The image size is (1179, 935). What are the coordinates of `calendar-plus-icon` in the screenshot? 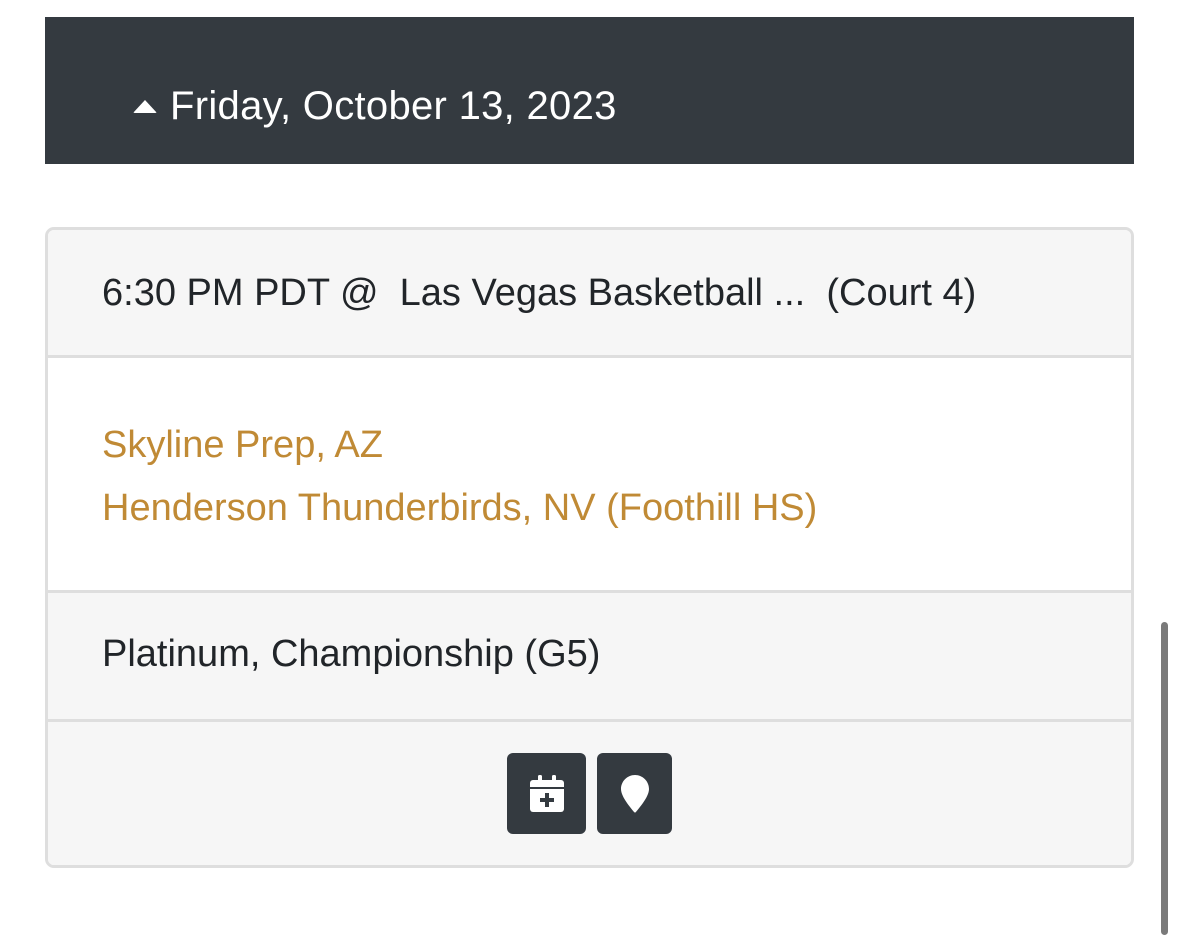 It's located at (546, 793).